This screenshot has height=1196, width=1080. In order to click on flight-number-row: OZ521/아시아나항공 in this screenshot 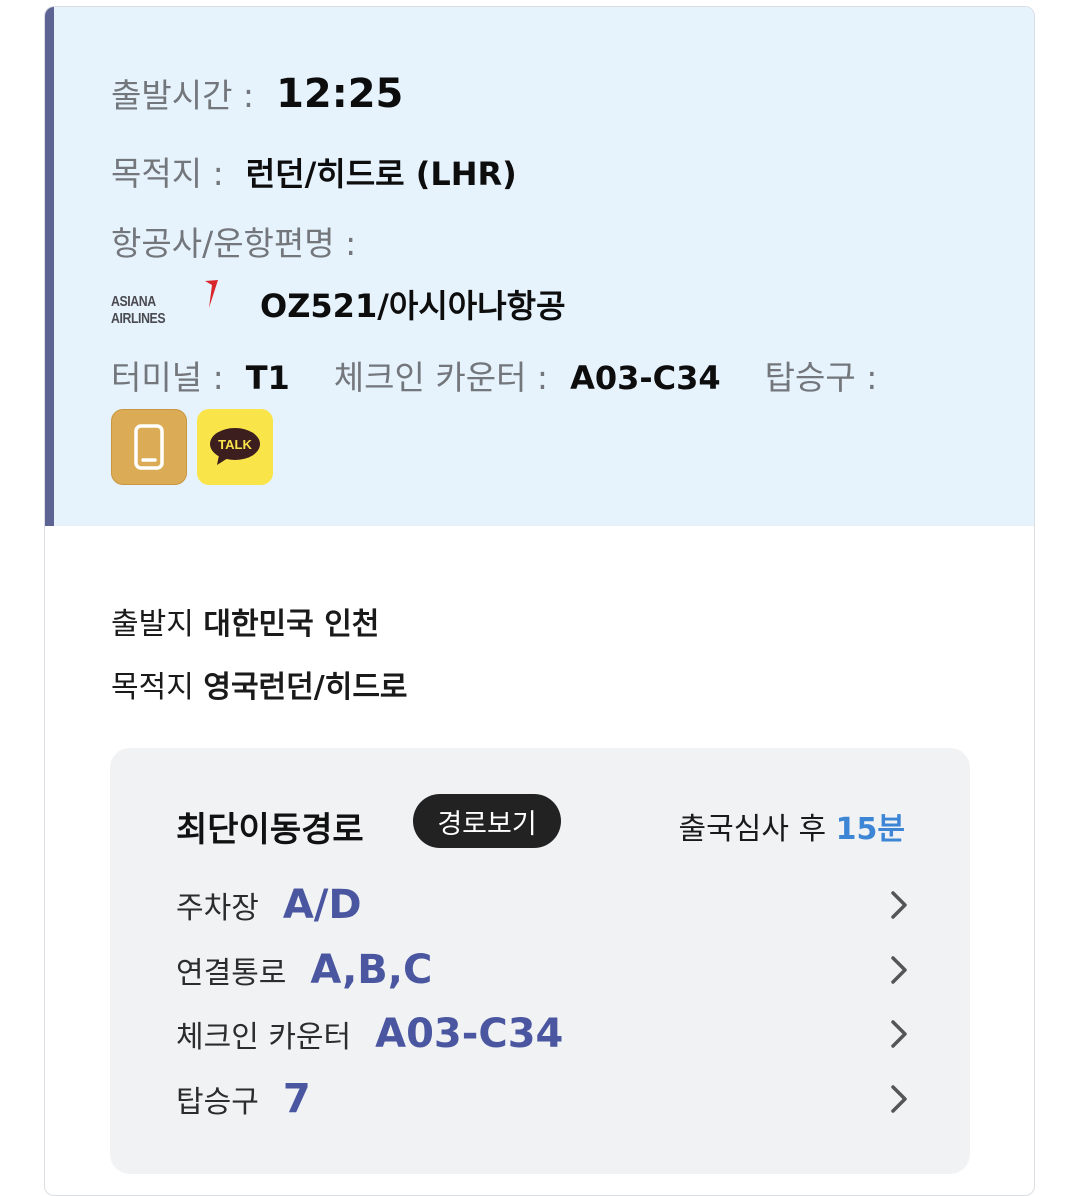, I will do `click(413, 304)`.